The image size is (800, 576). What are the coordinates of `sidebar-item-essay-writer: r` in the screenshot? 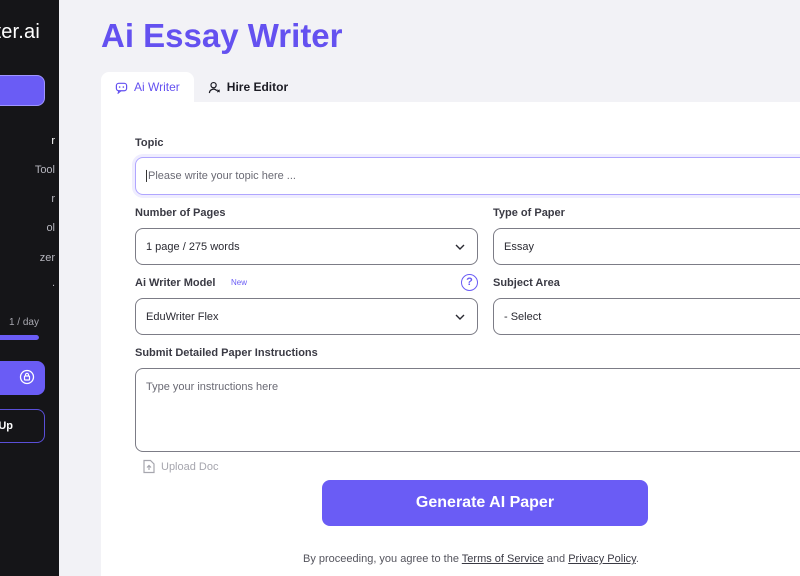 It's located at (53, 141).